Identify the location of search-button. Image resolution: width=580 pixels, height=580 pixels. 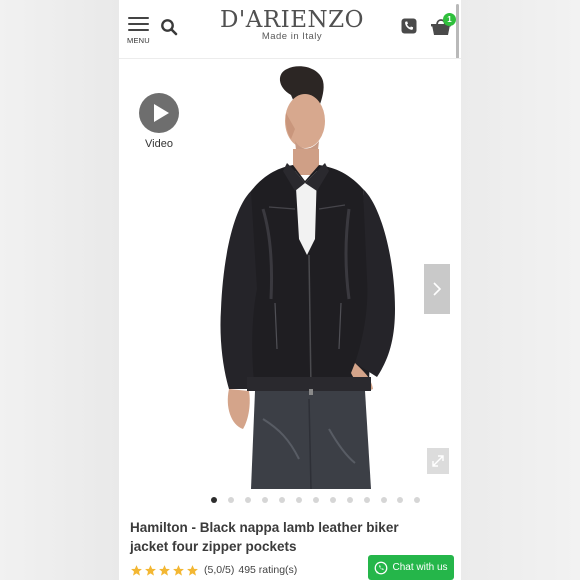
(170, 28).